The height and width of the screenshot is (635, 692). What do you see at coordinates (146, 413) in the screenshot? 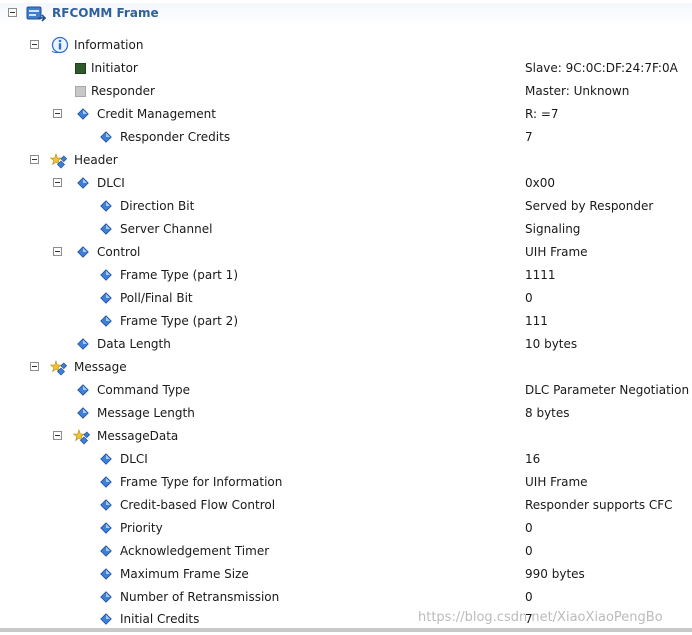
I see `row-label: Message Length` at bounding box center [146, 413].